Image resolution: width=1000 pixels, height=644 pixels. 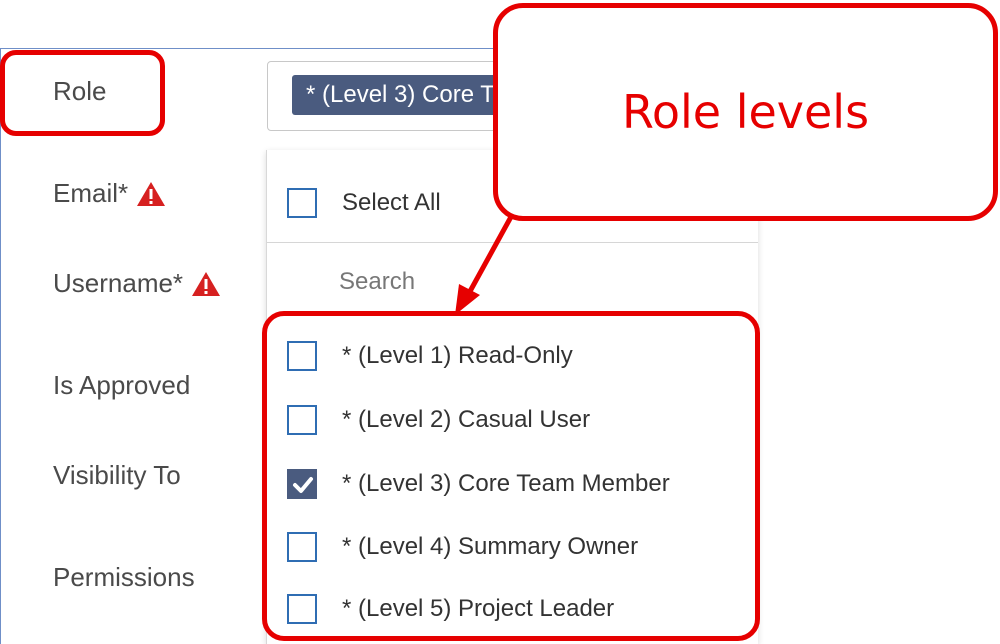 I want to click on dropdown-divider, so click(x=512, y=242).